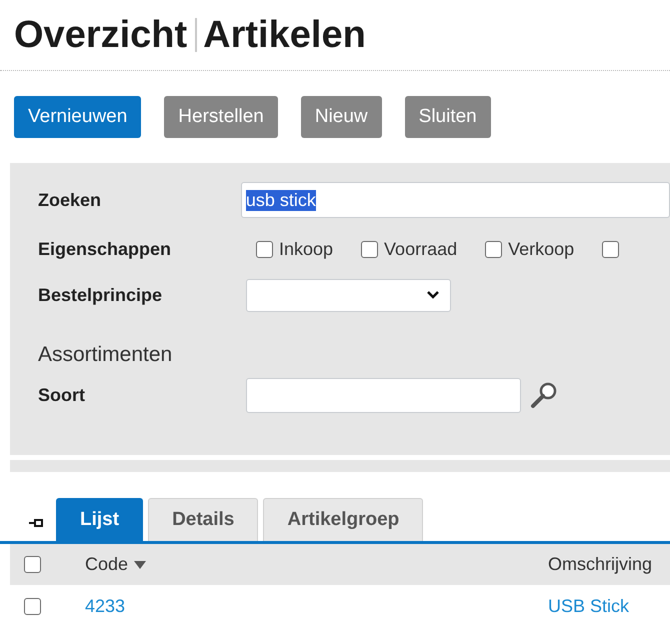  What do you see at coordinates (78, 117) in the screenshot?
I see `toolbar-button: Vernieuwen` at bounding box center [78, 117].